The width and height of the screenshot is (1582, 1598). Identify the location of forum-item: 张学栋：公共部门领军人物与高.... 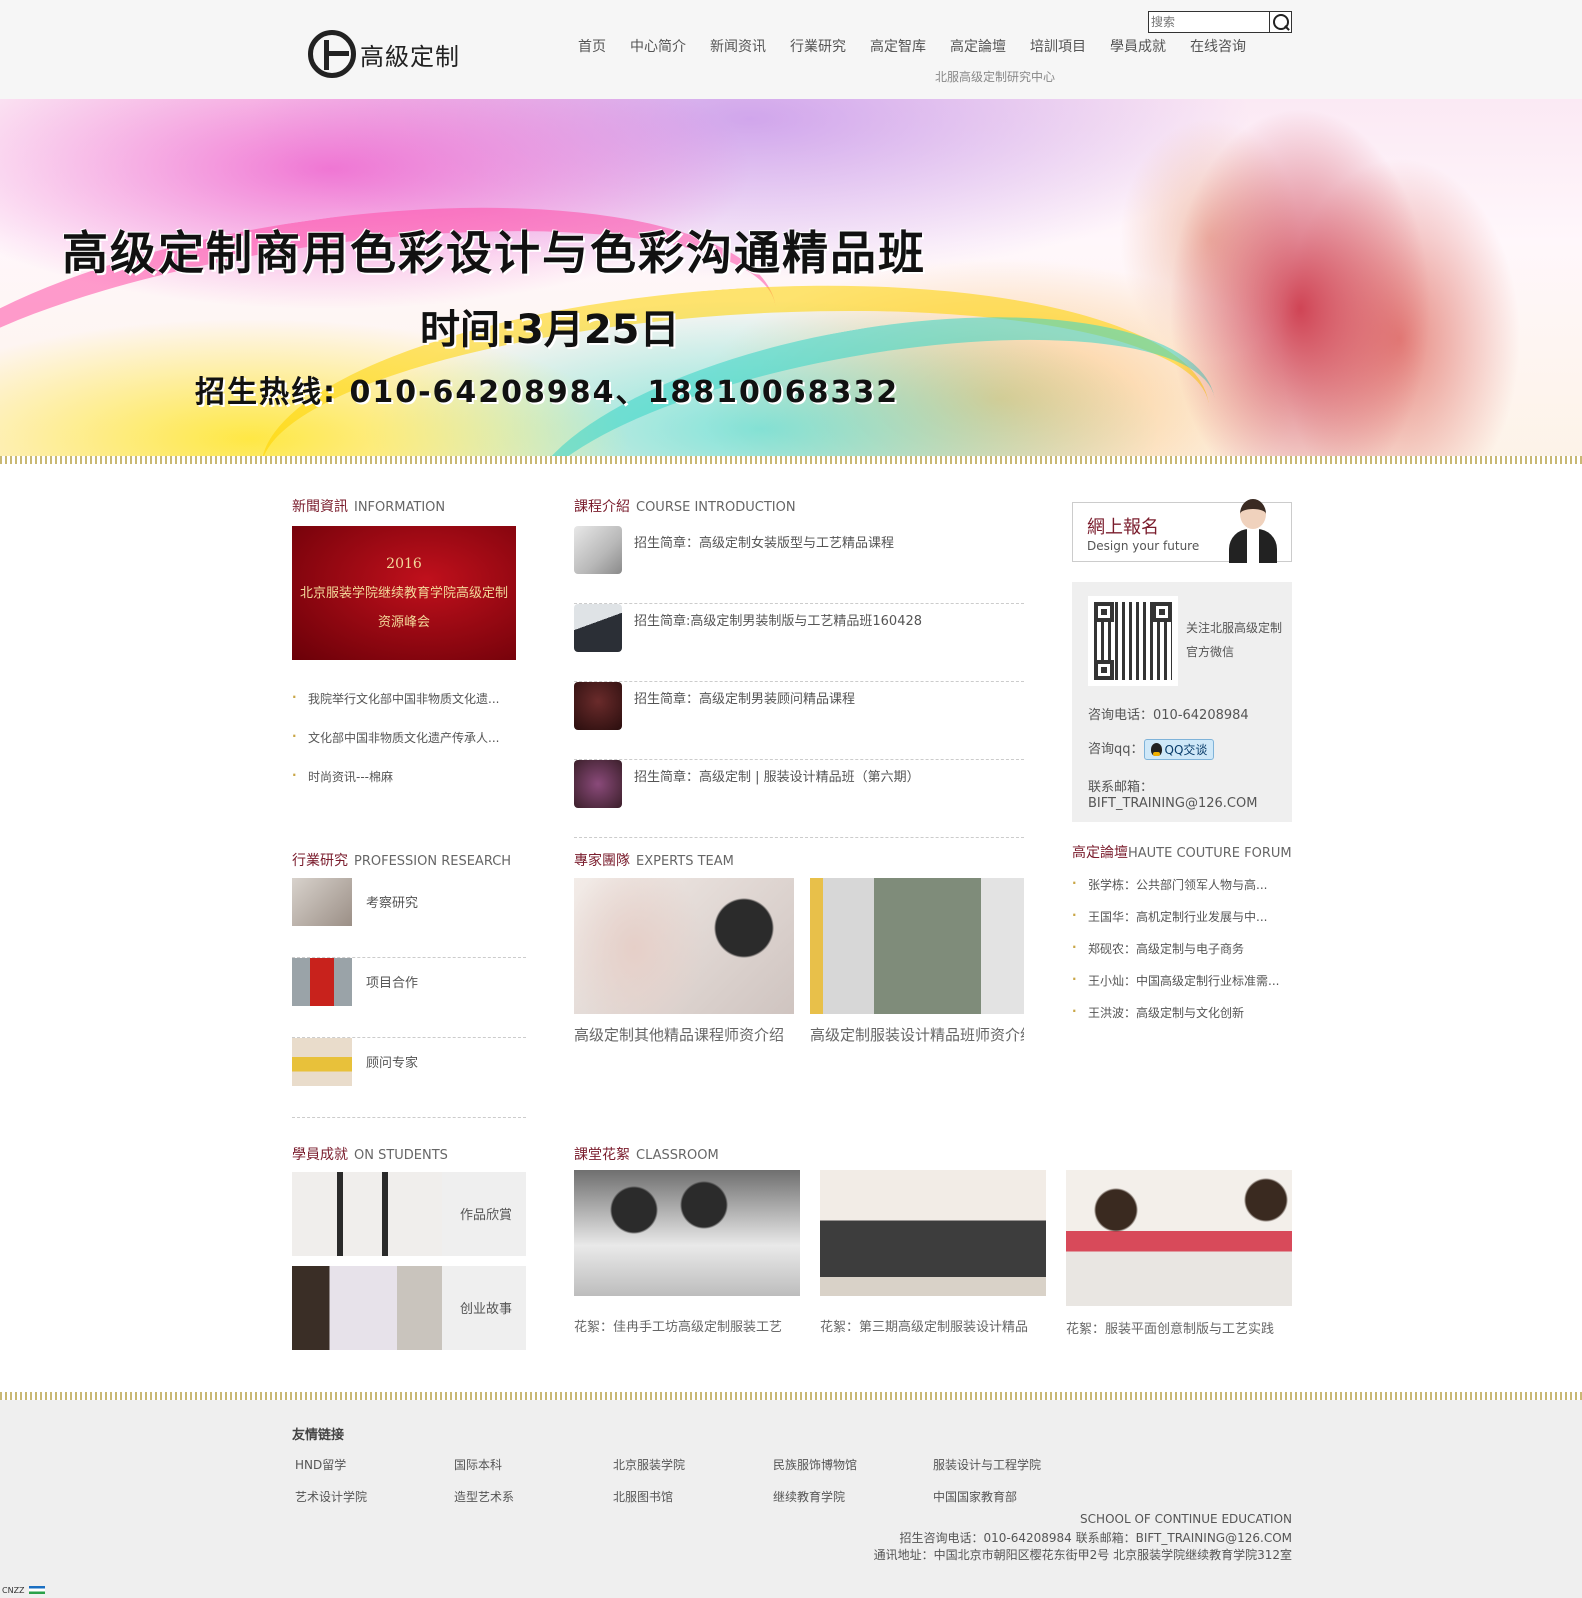
(1183, 884).